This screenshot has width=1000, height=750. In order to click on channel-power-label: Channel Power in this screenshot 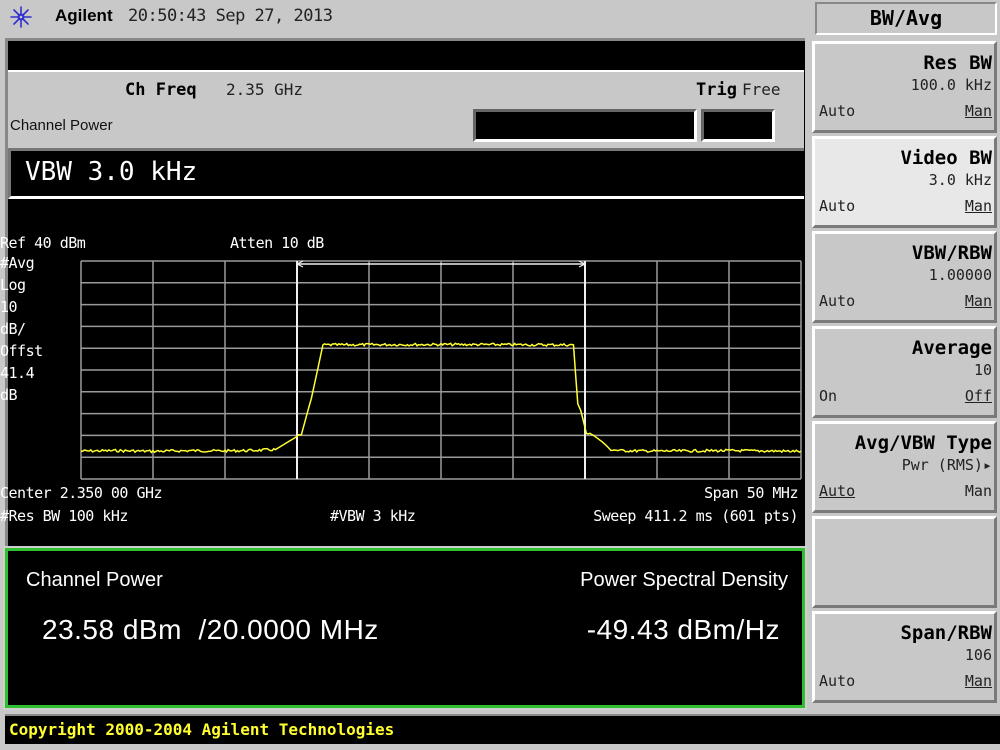, I will do `click(94, 580)`.